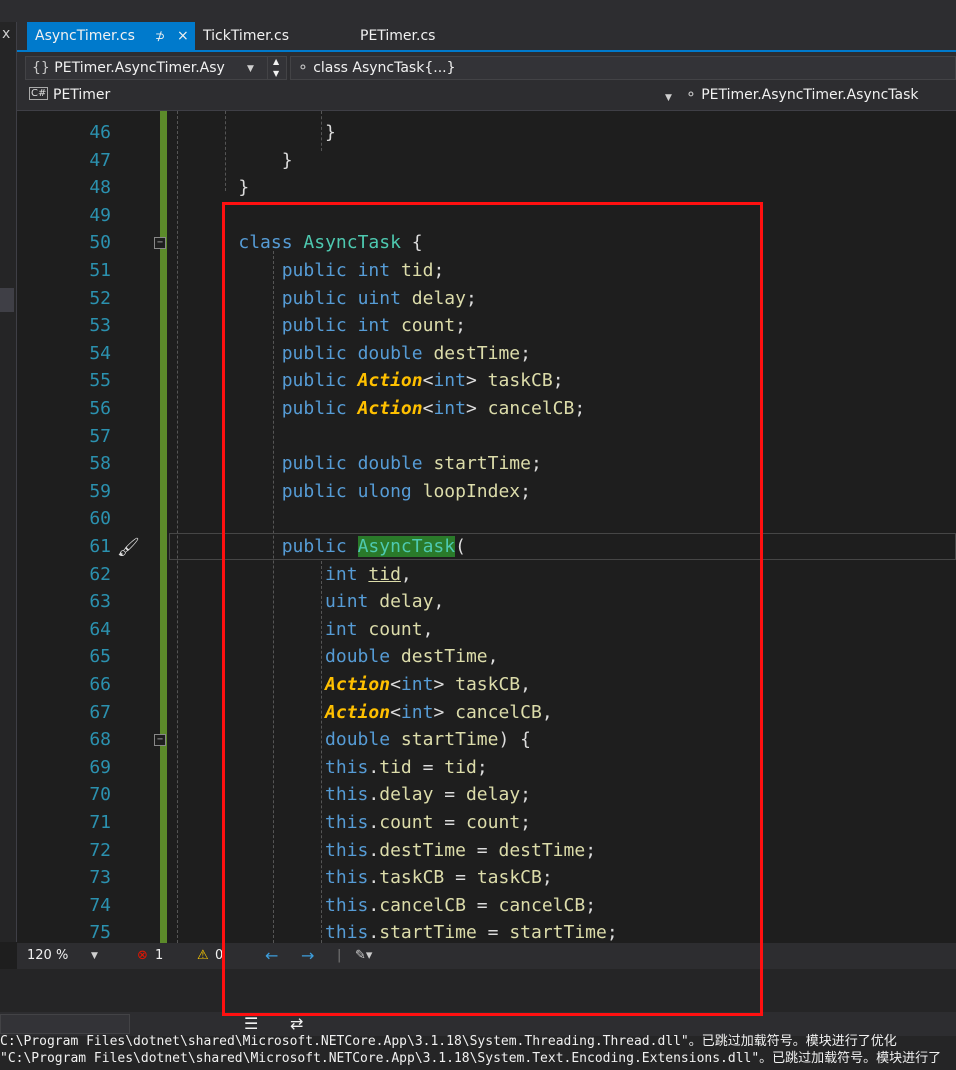  I want to click on zoom-level: 120 %, so click(47, 956).